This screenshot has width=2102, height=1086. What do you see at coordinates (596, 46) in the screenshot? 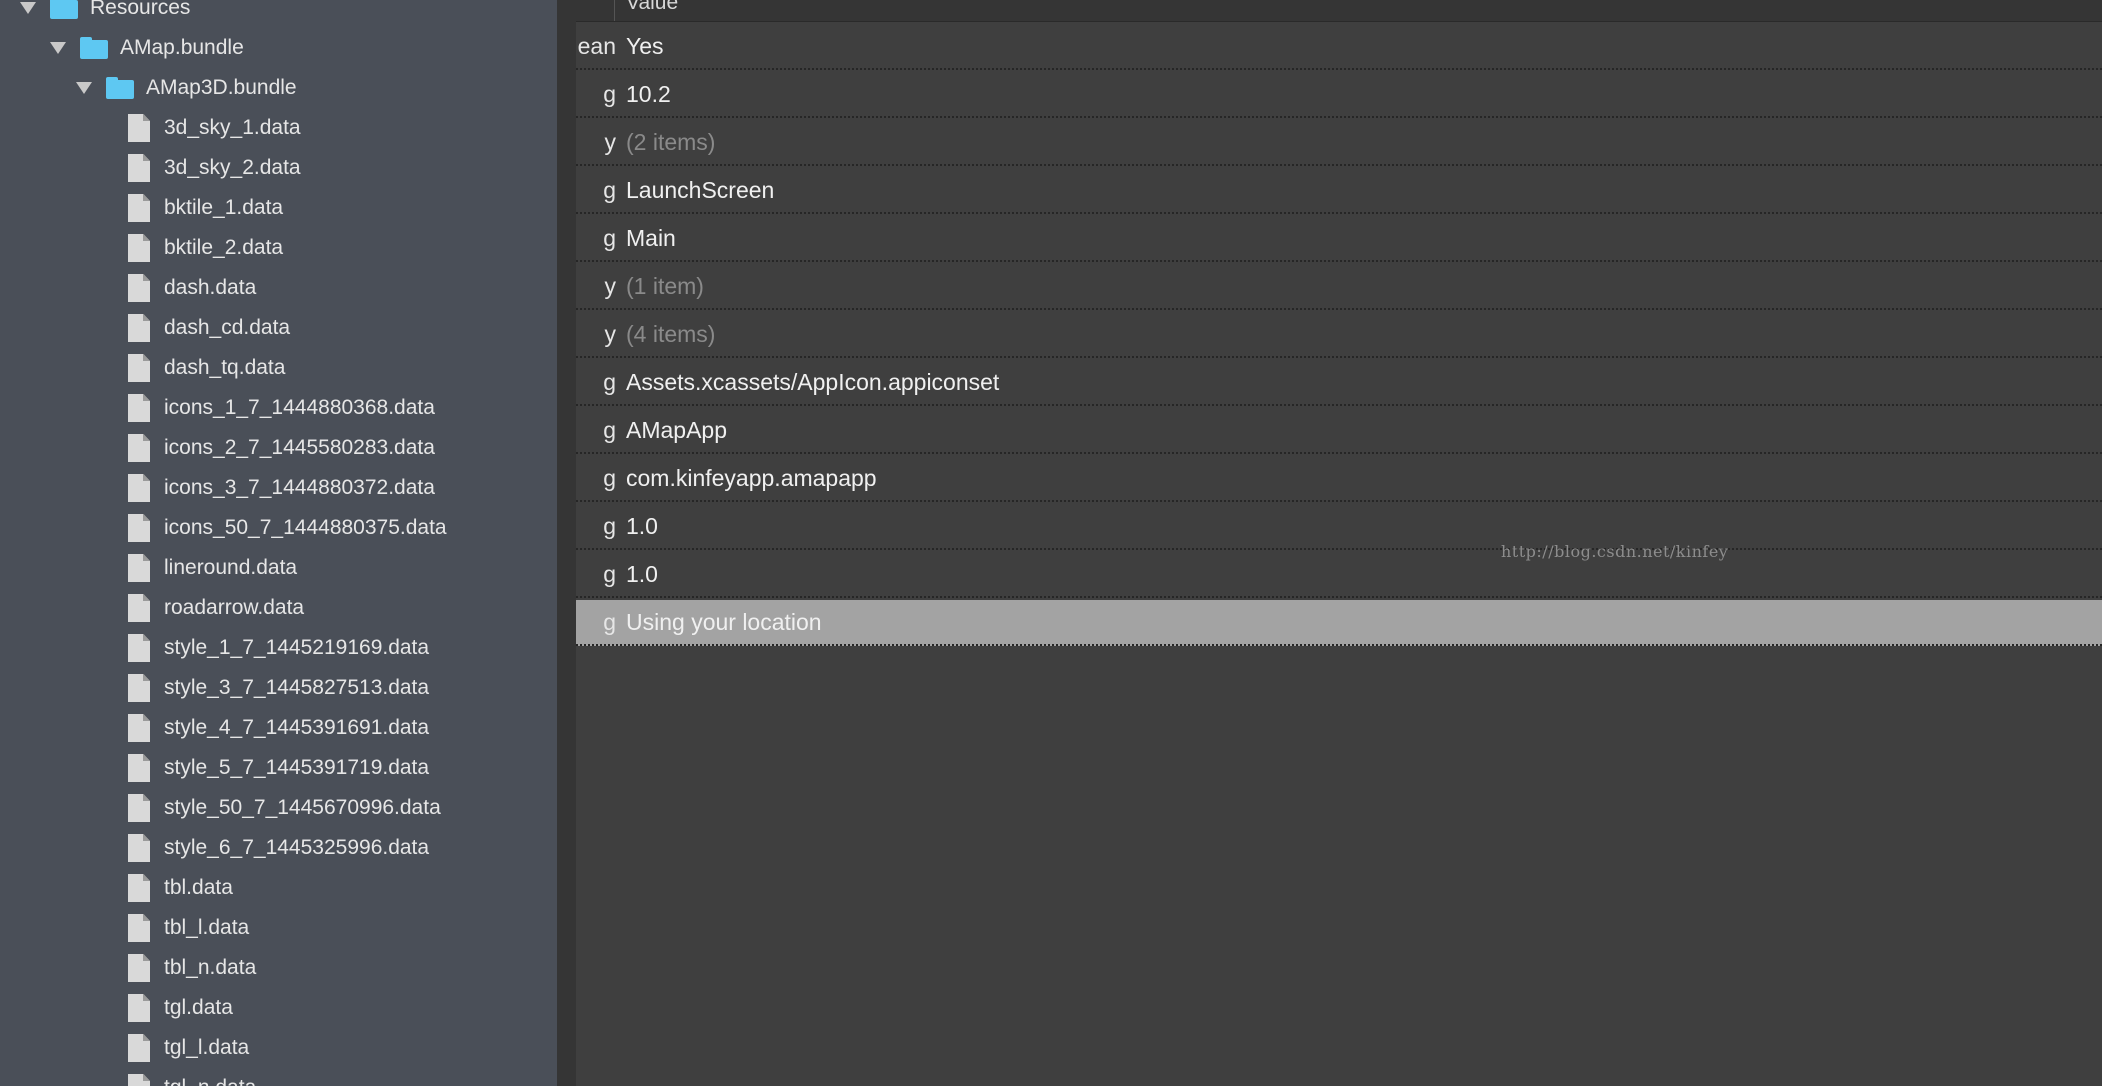
I see `plist-type-cell: ean` at bounding box center [596, 46].